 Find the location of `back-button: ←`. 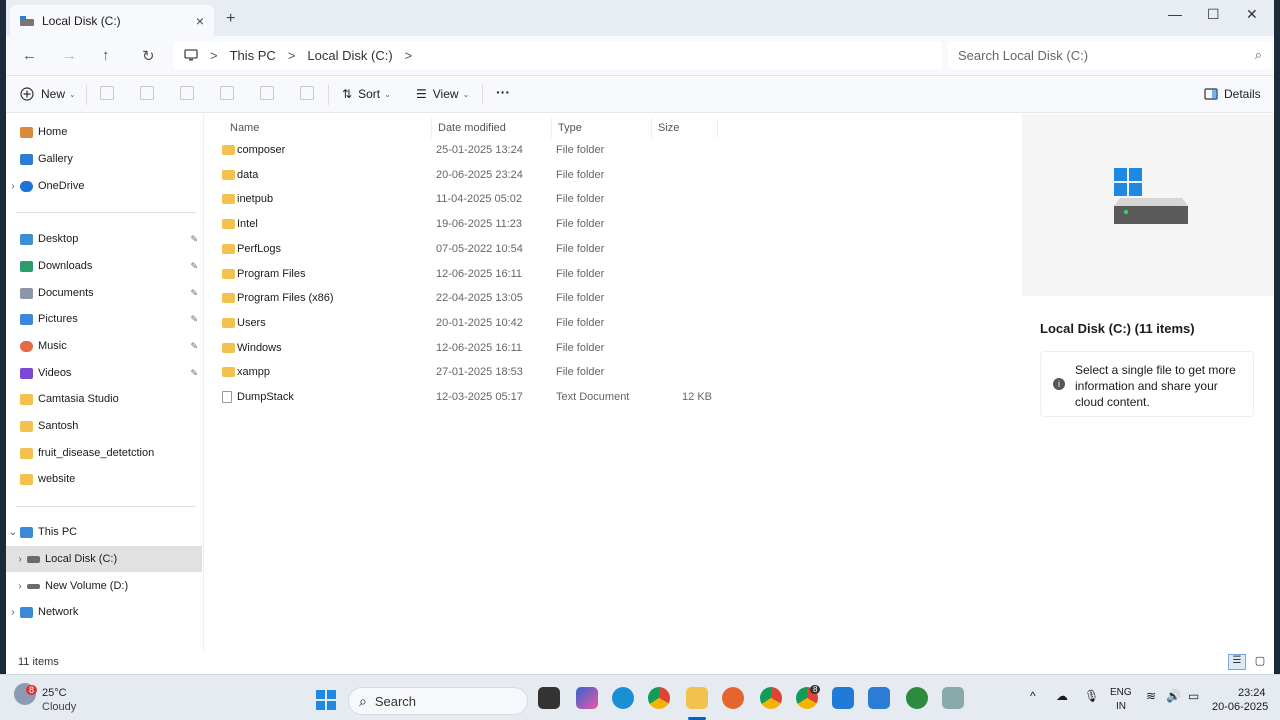

back-button: ← is located at coordinates (29, 55).